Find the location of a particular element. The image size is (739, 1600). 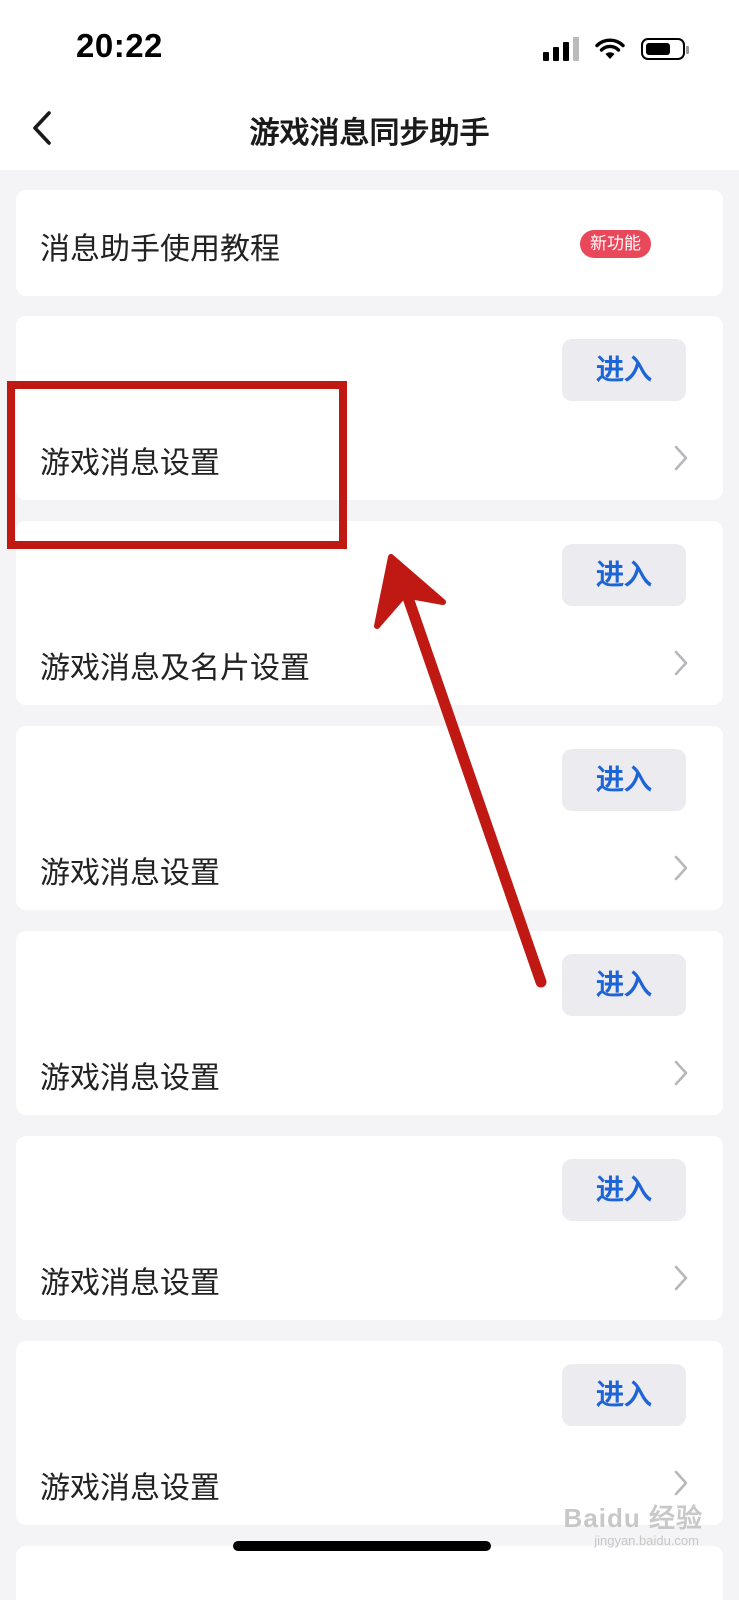

tutorial-card: 消息助手使用教程 新功能 is located at coordinates (369, 243).